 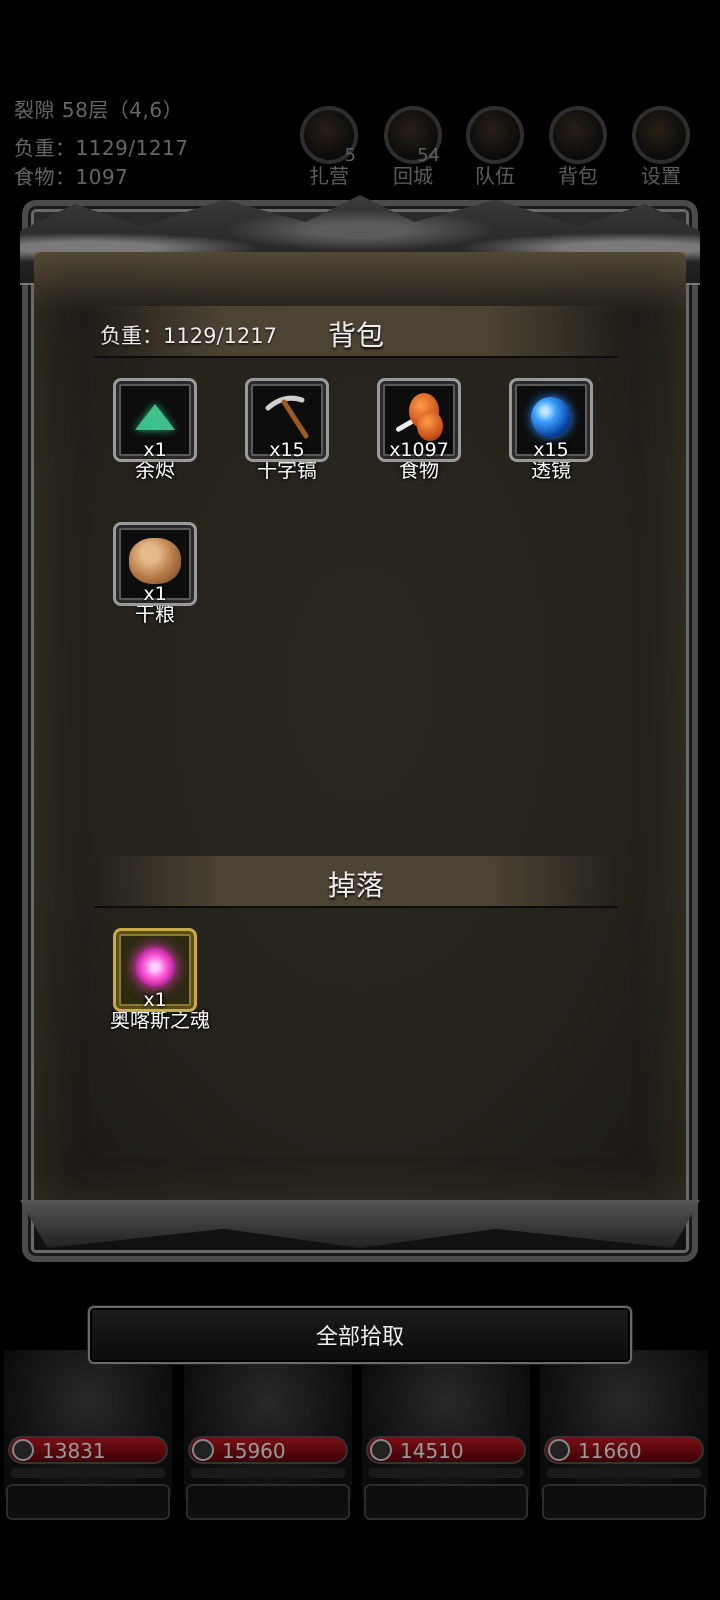 I want to click on inventory-slot-food: x1097 食物, so click(x=419, y=430).